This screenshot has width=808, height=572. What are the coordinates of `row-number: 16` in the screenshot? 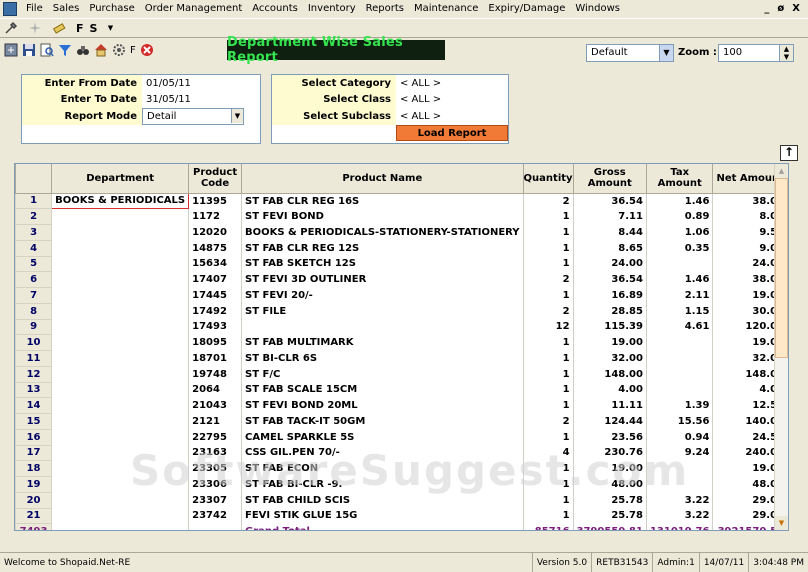 It's located at (34, 437).